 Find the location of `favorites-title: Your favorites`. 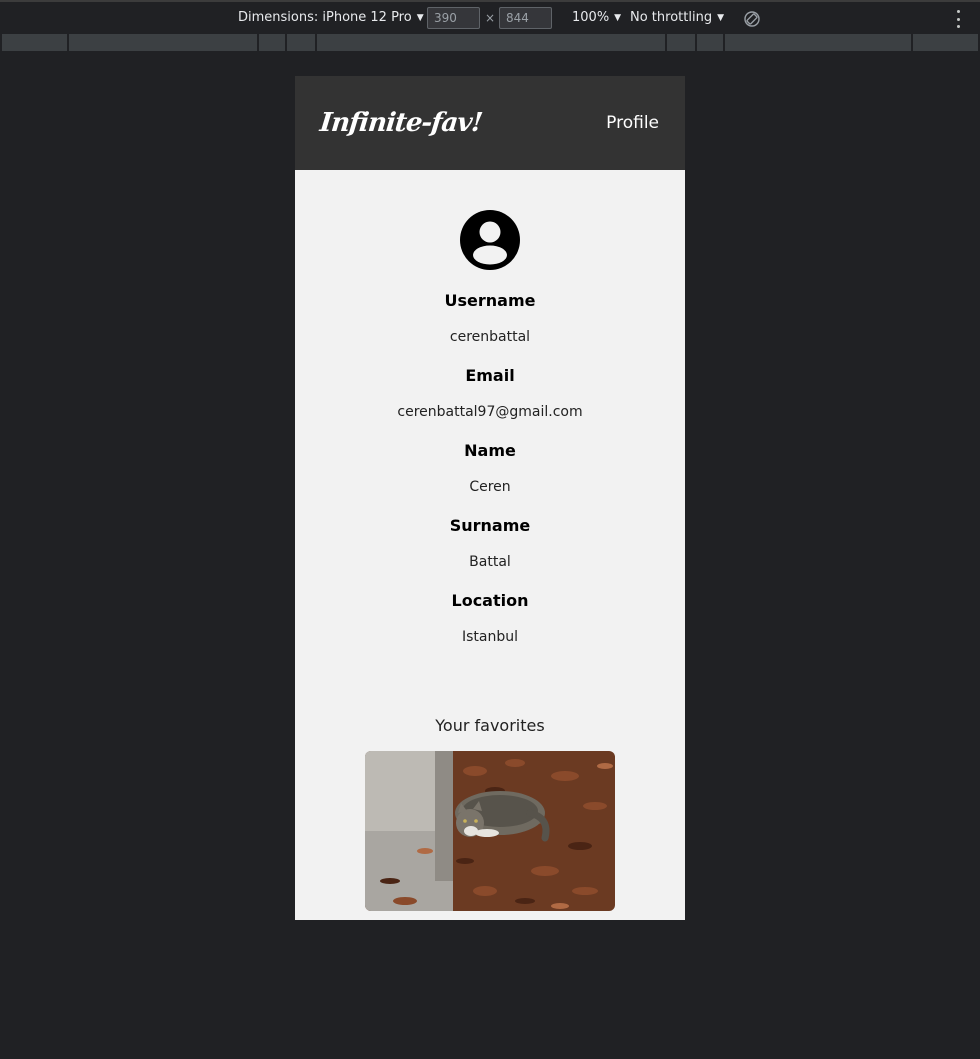

favorites-title: Your favorites is located at coordinates (490, 725).